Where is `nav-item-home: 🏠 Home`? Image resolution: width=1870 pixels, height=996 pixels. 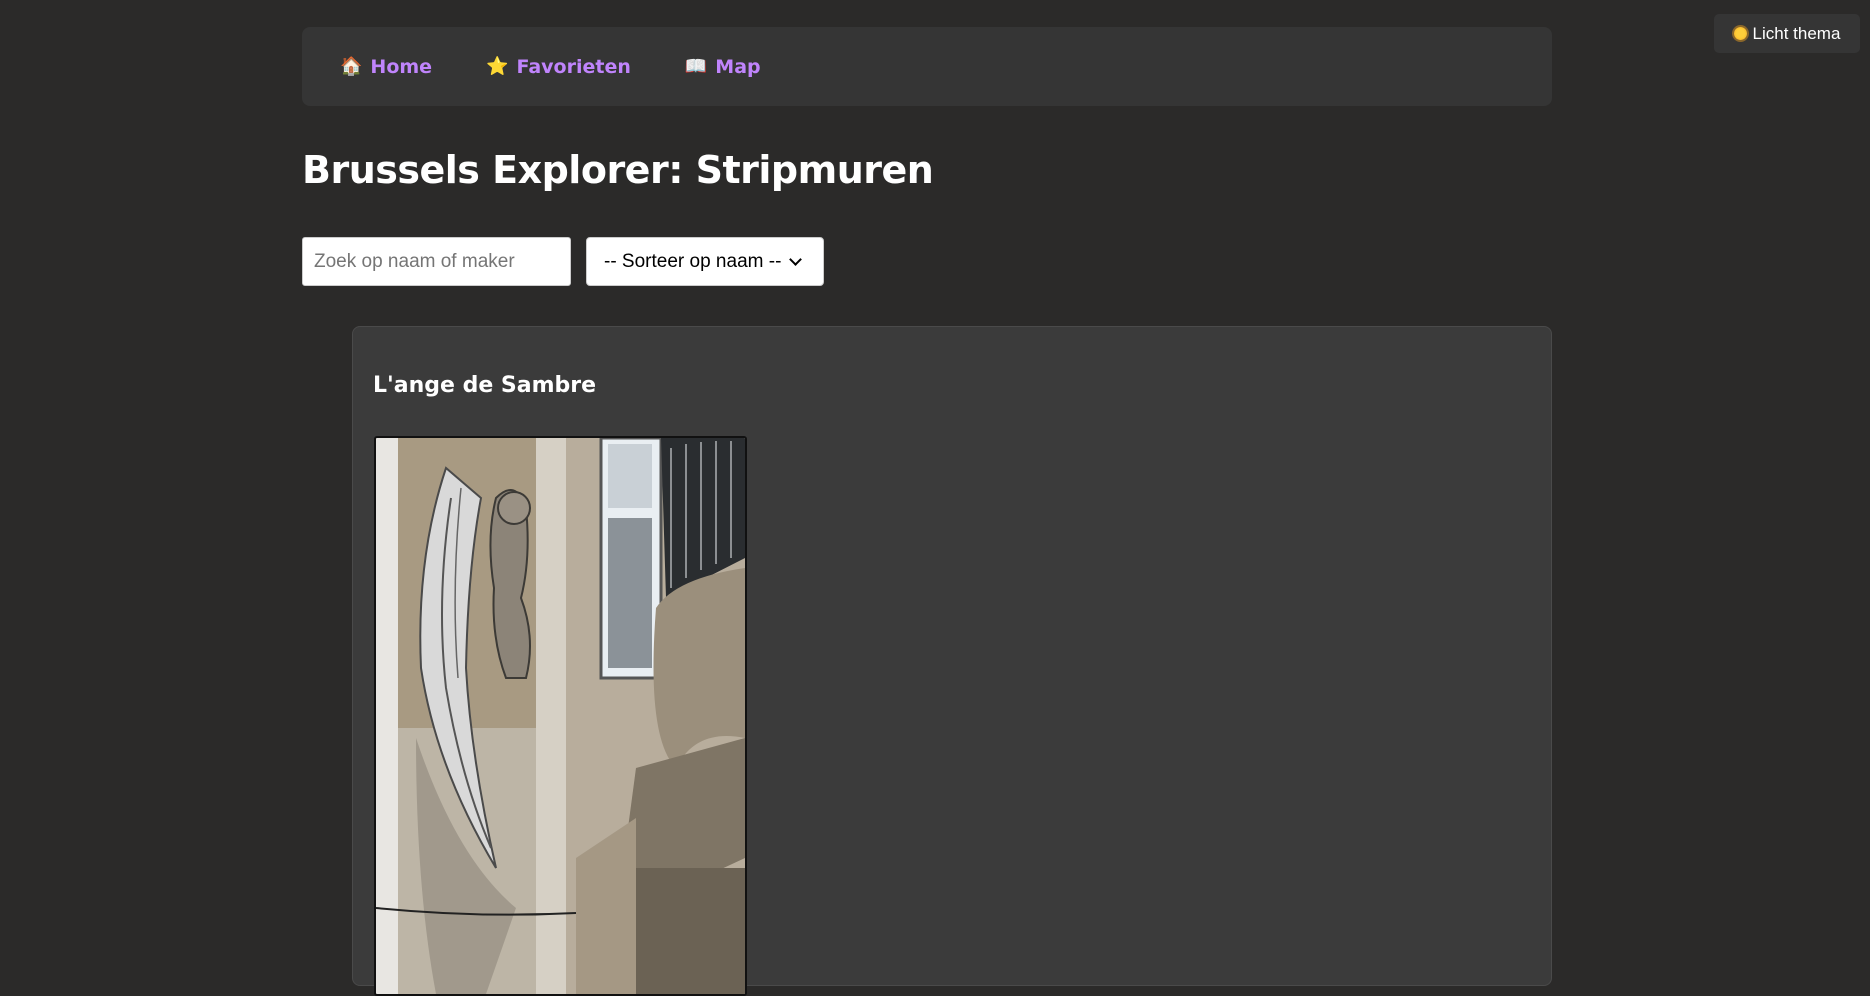 nav-item-home: 🏠 Home is located at coordinates (386, 67).